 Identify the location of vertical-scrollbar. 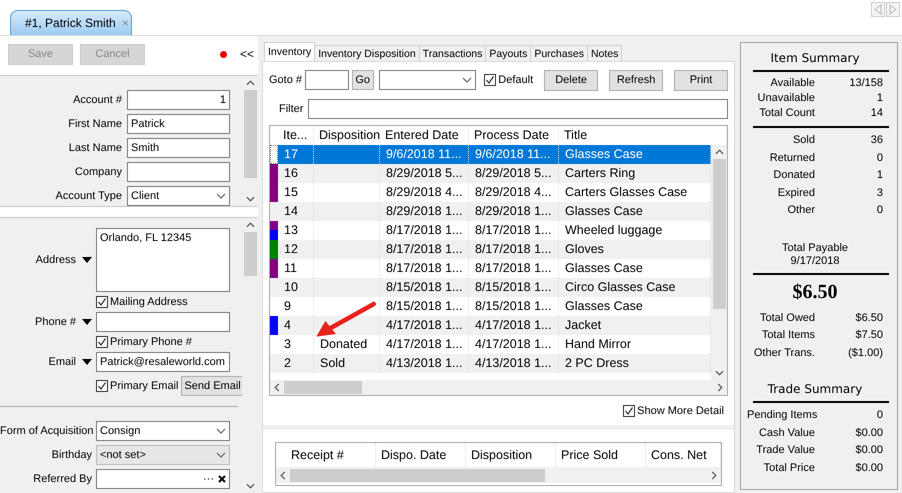
(719, 262).